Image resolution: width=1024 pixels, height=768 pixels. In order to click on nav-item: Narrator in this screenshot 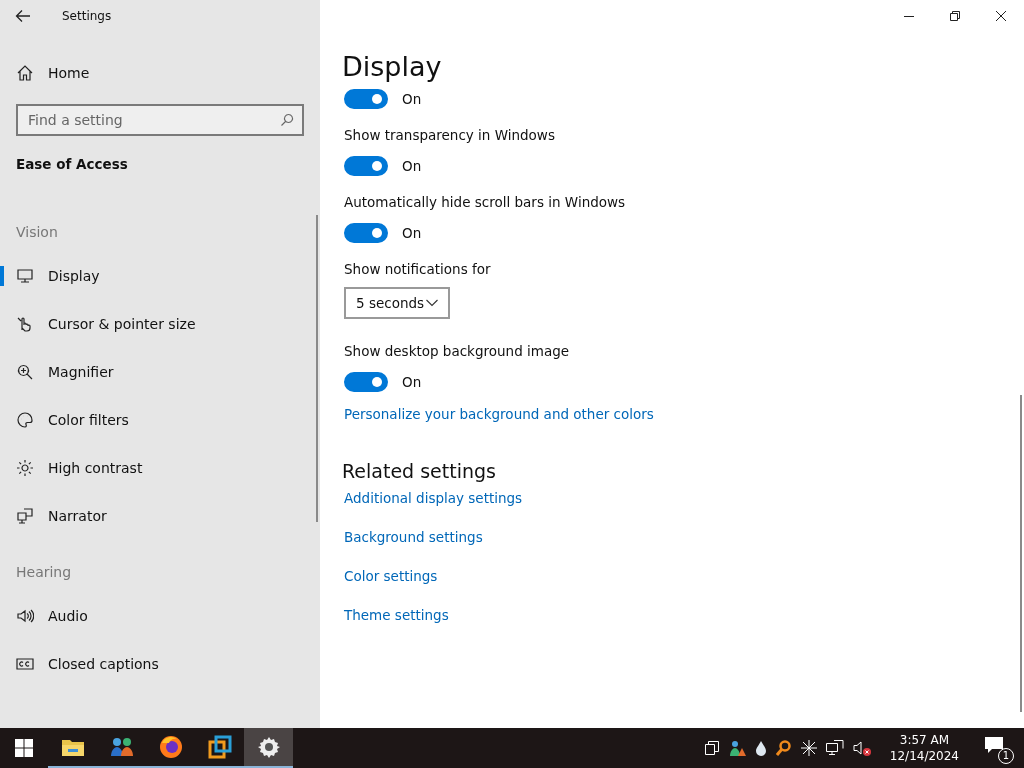, I will do `click(160, 516)`.